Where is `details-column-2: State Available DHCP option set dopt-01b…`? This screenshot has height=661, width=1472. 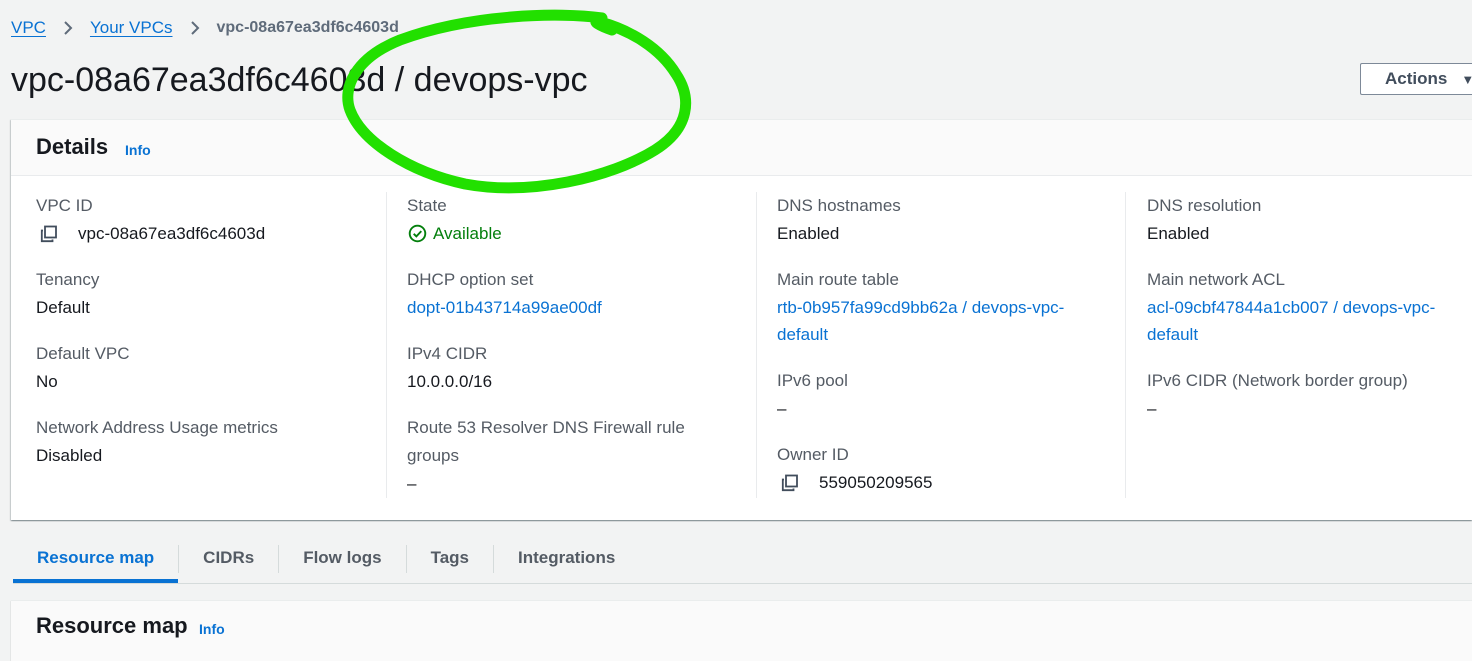 details-column-2: State Available DHCP option set dopt-01b… is located at coordinates (577, 354).